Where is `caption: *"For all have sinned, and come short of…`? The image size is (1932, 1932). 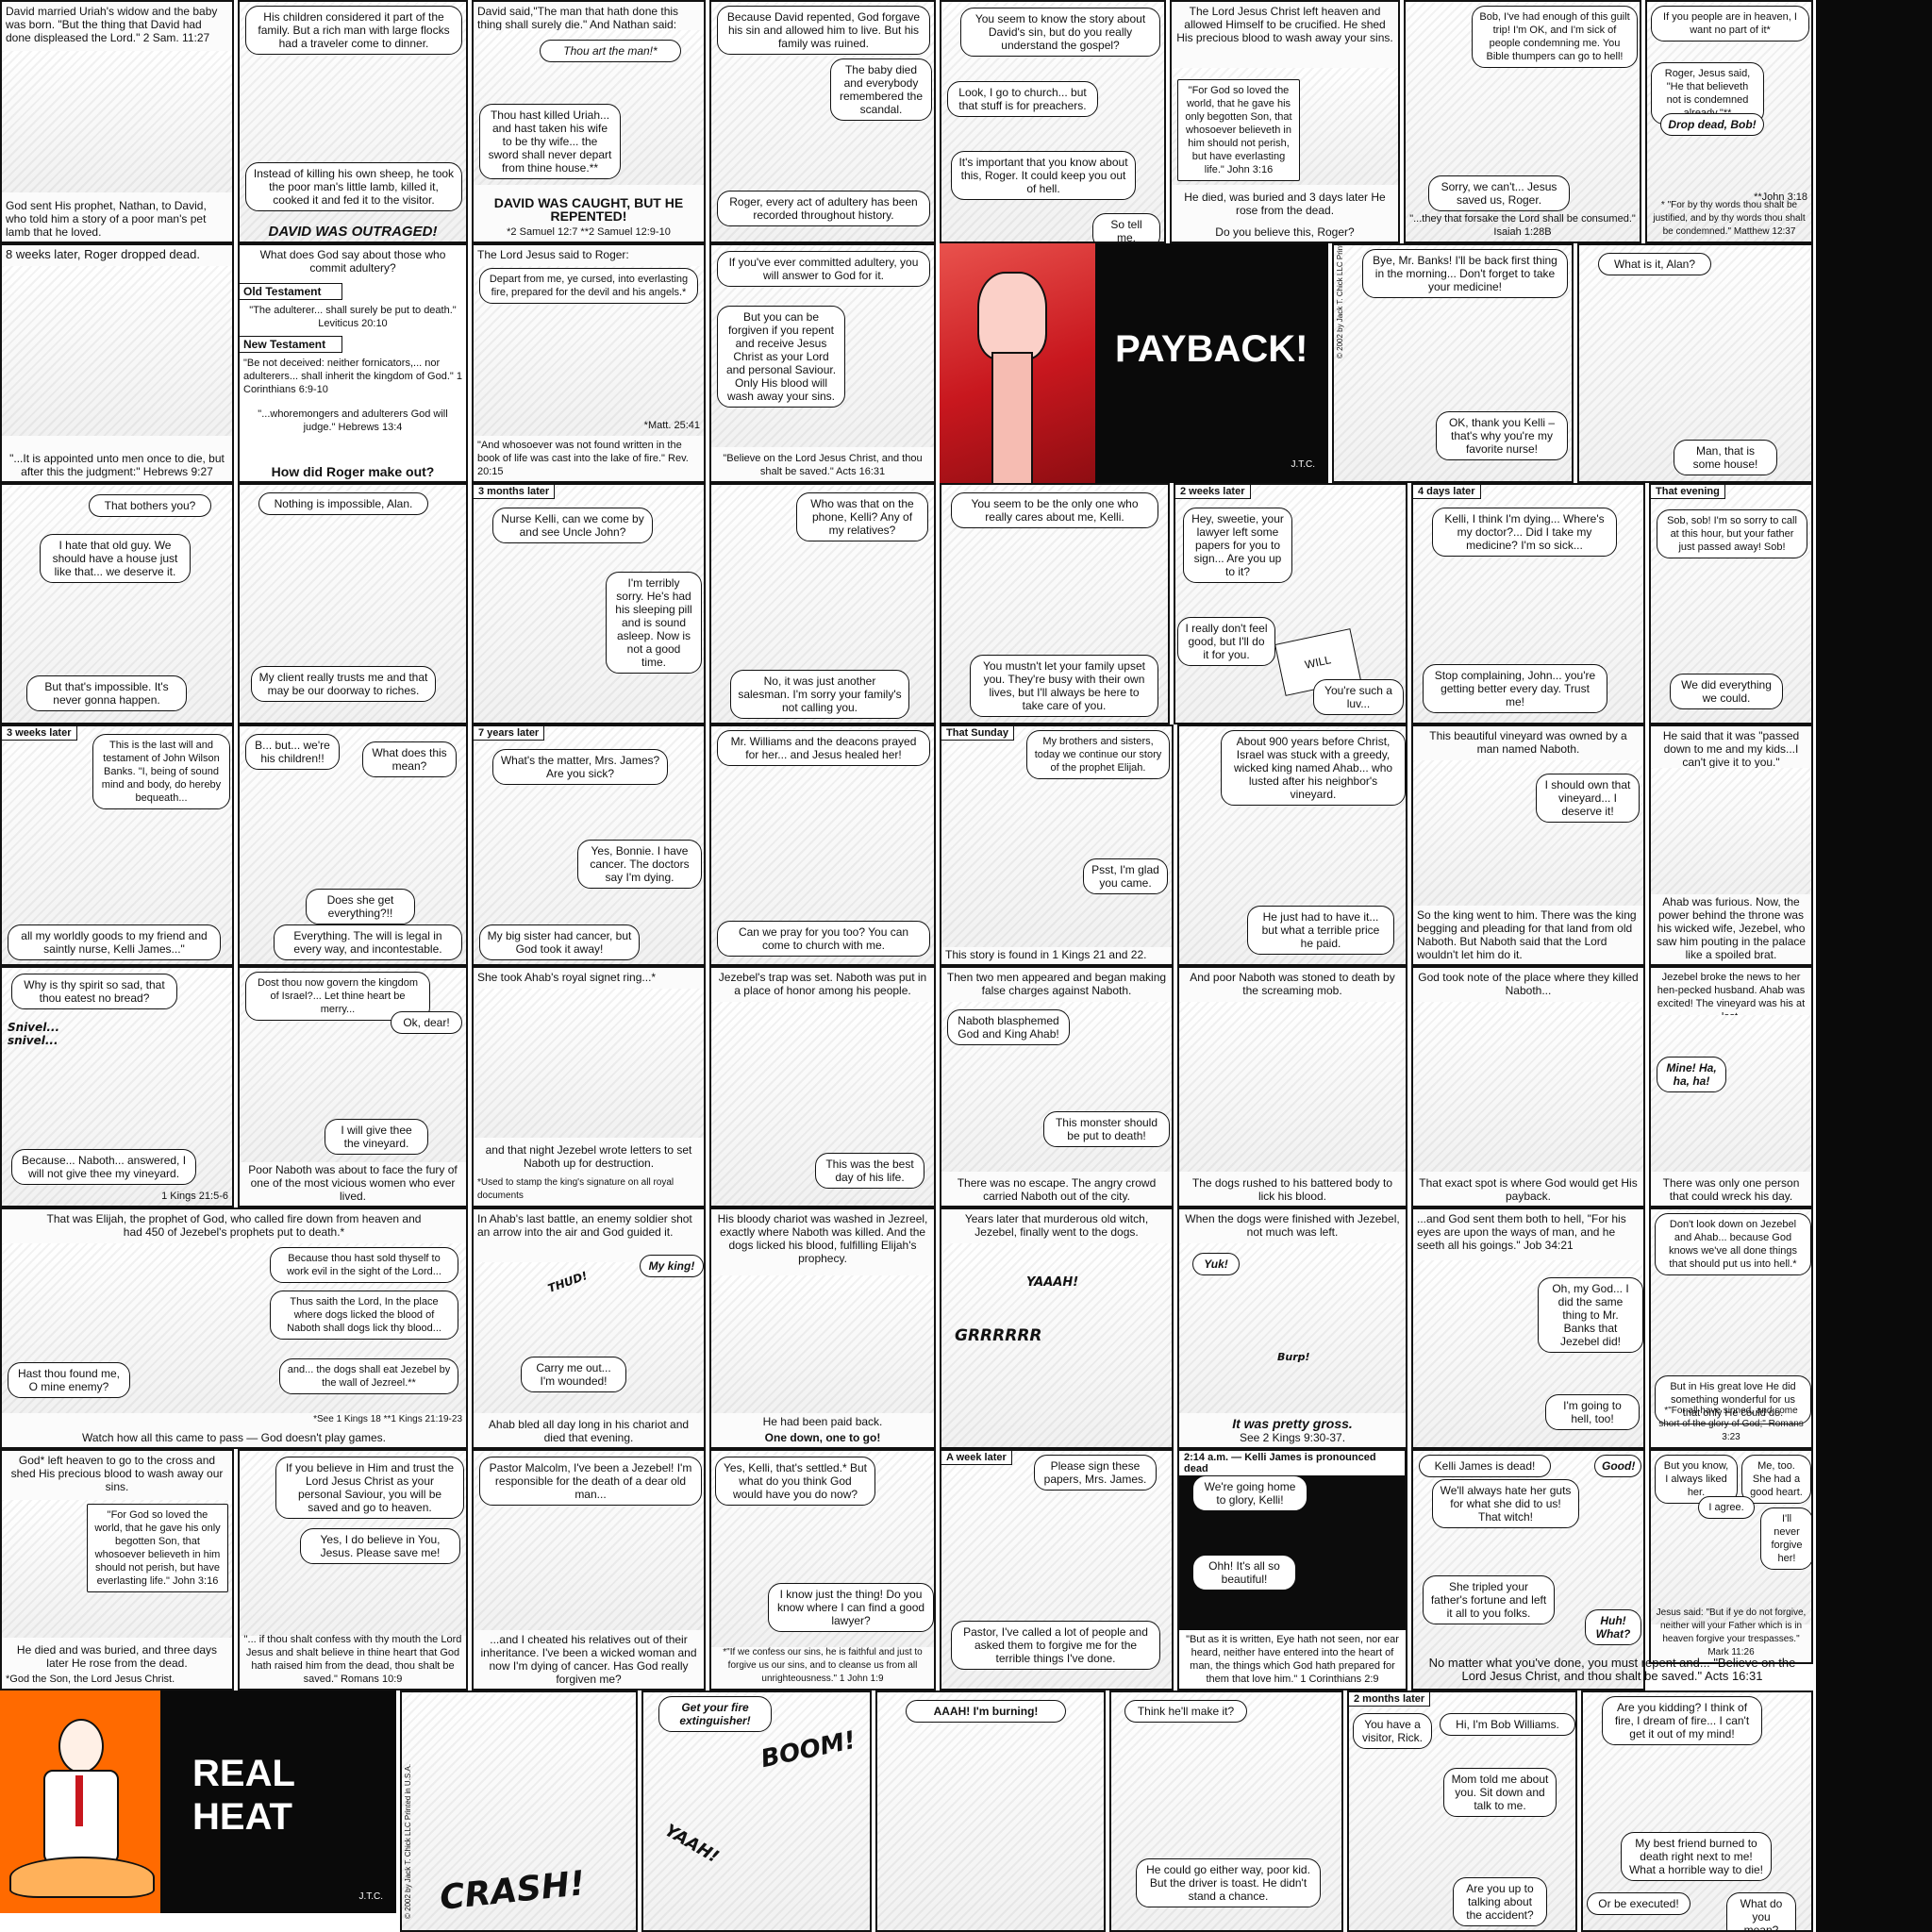
caption: *"For all have sinned, and come short of… is located at coordinates (1731, 1424).